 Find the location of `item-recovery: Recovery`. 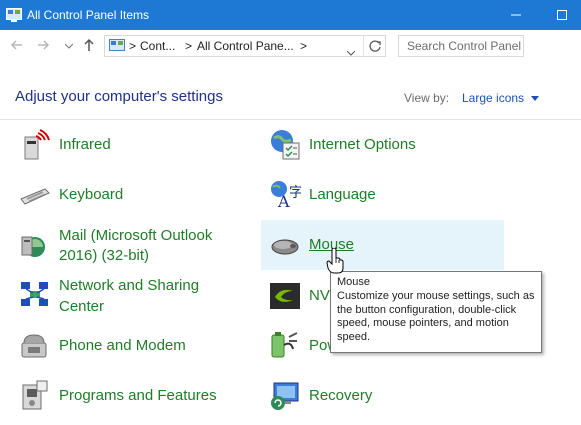

item-recovery: Recovery is located at coordinates (385, 395).